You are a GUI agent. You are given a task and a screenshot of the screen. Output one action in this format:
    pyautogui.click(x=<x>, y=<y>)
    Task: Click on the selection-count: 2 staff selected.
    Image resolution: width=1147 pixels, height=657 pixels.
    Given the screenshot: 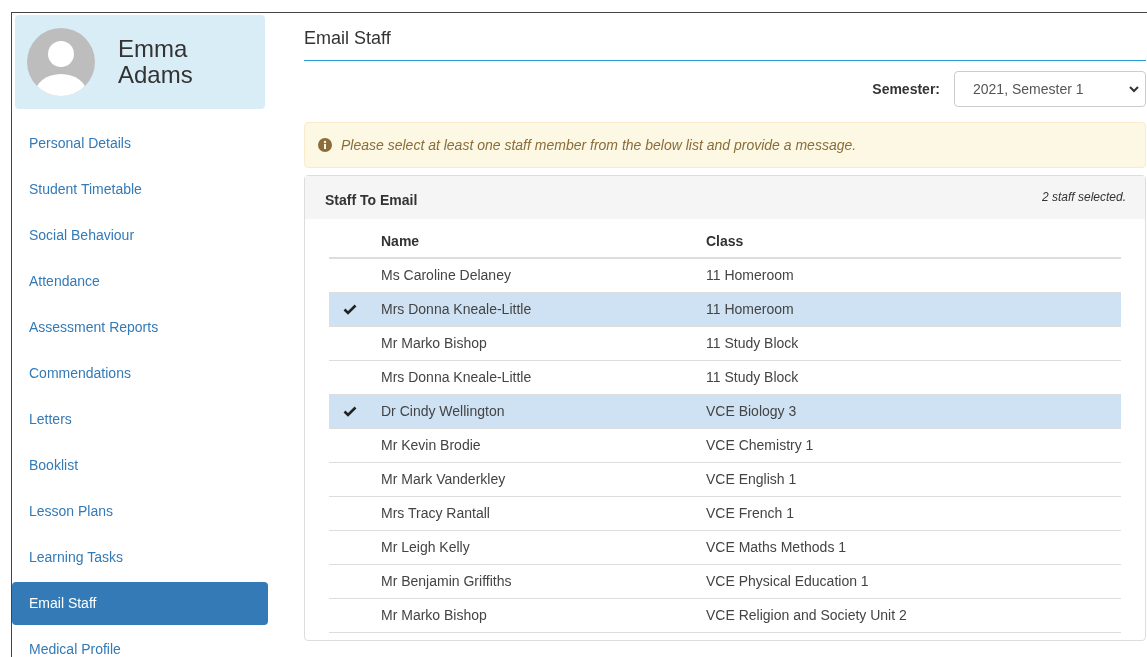 What is the action you would take?
    pyautogui.click(x=1083, y=197)
    